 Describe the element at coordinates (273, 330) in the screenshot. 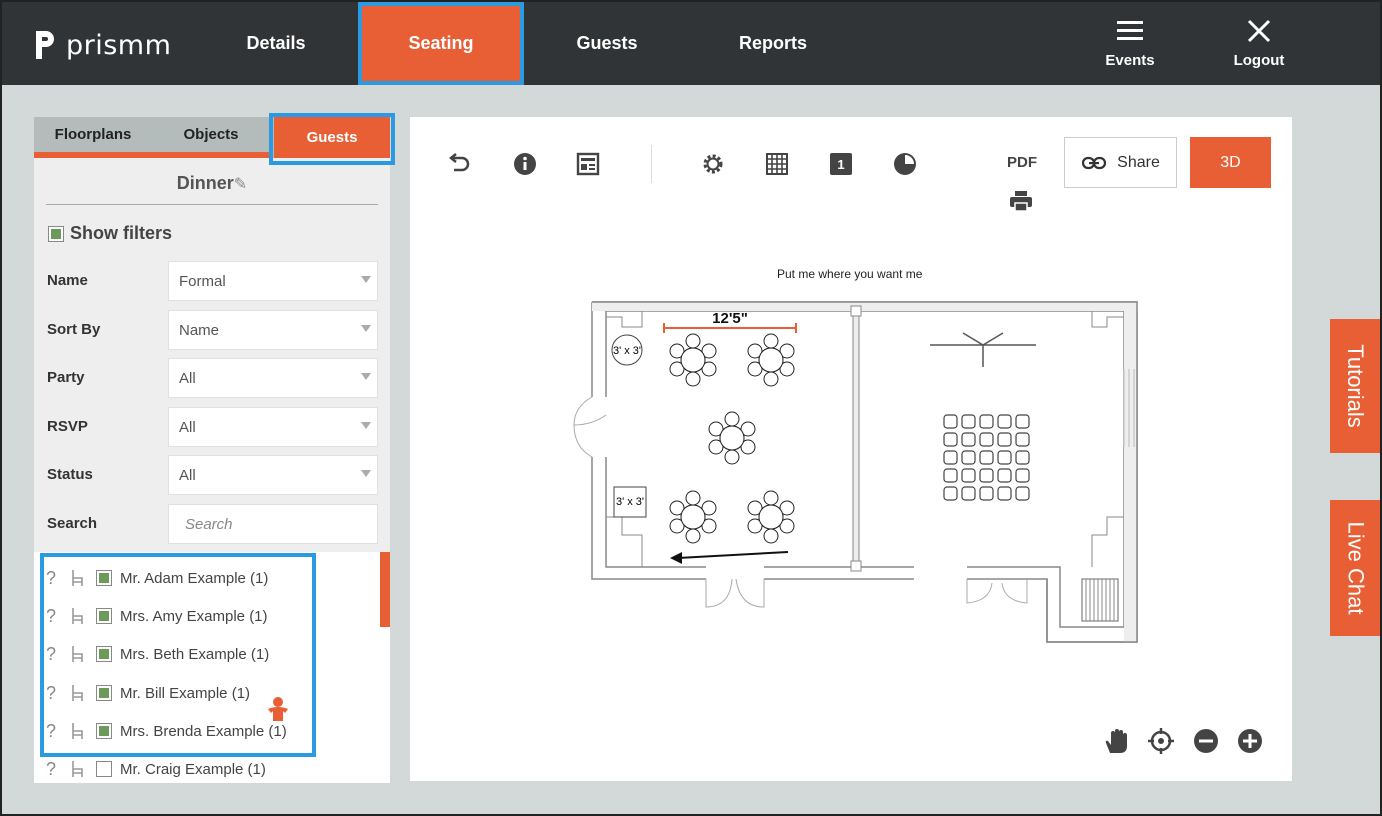

I see `filter-sort-by-select: Name` at that location.